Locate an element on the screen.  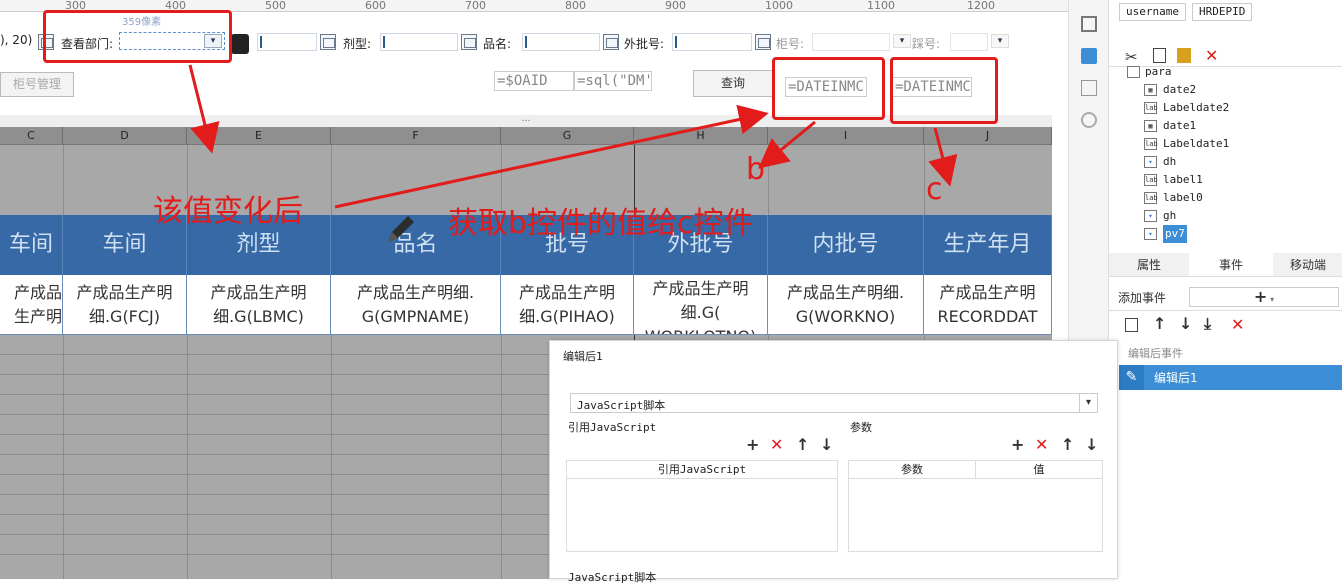
dialog-title: 编辑后1 is located at coordinates (583, 356).